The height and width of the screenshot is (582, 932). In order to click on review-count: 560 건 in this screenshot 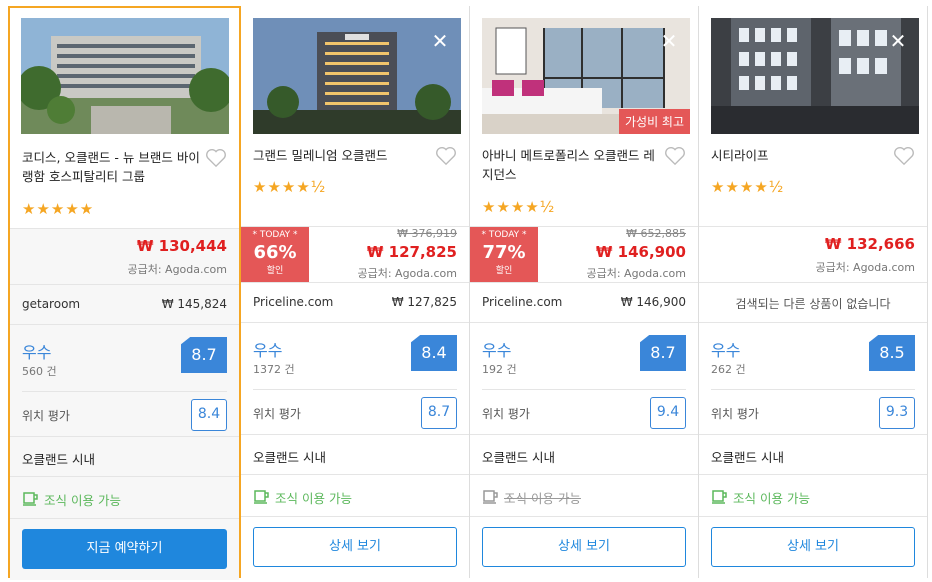, I will do `click(39, 371)`.